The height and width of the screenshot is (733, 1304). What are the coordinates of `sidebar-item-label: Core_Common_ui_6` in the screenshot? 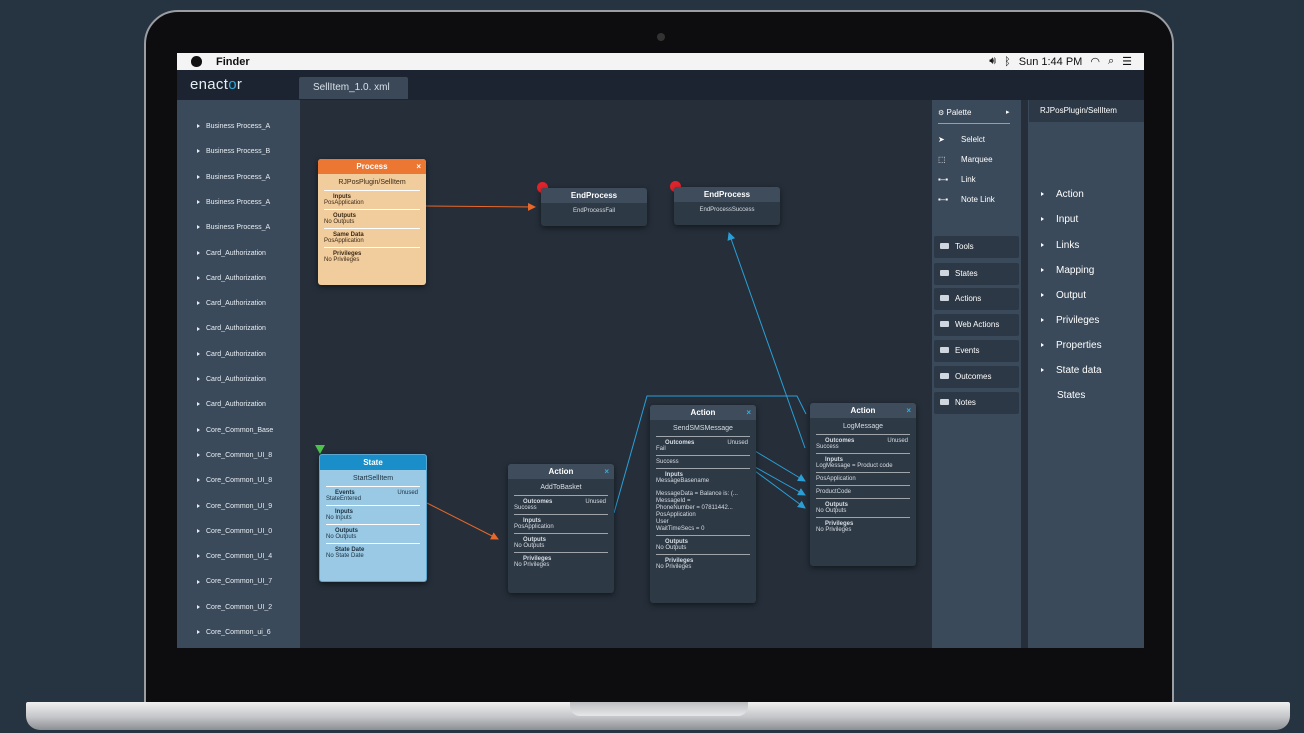 It's located at (238, 632).